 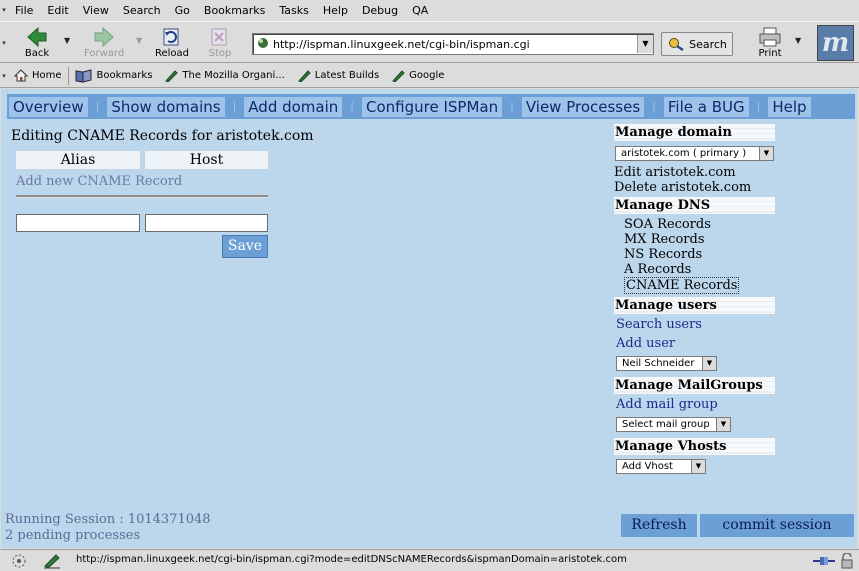 I want to click on bookmarks-button: Bookmarks, so click(x=114, y=75).